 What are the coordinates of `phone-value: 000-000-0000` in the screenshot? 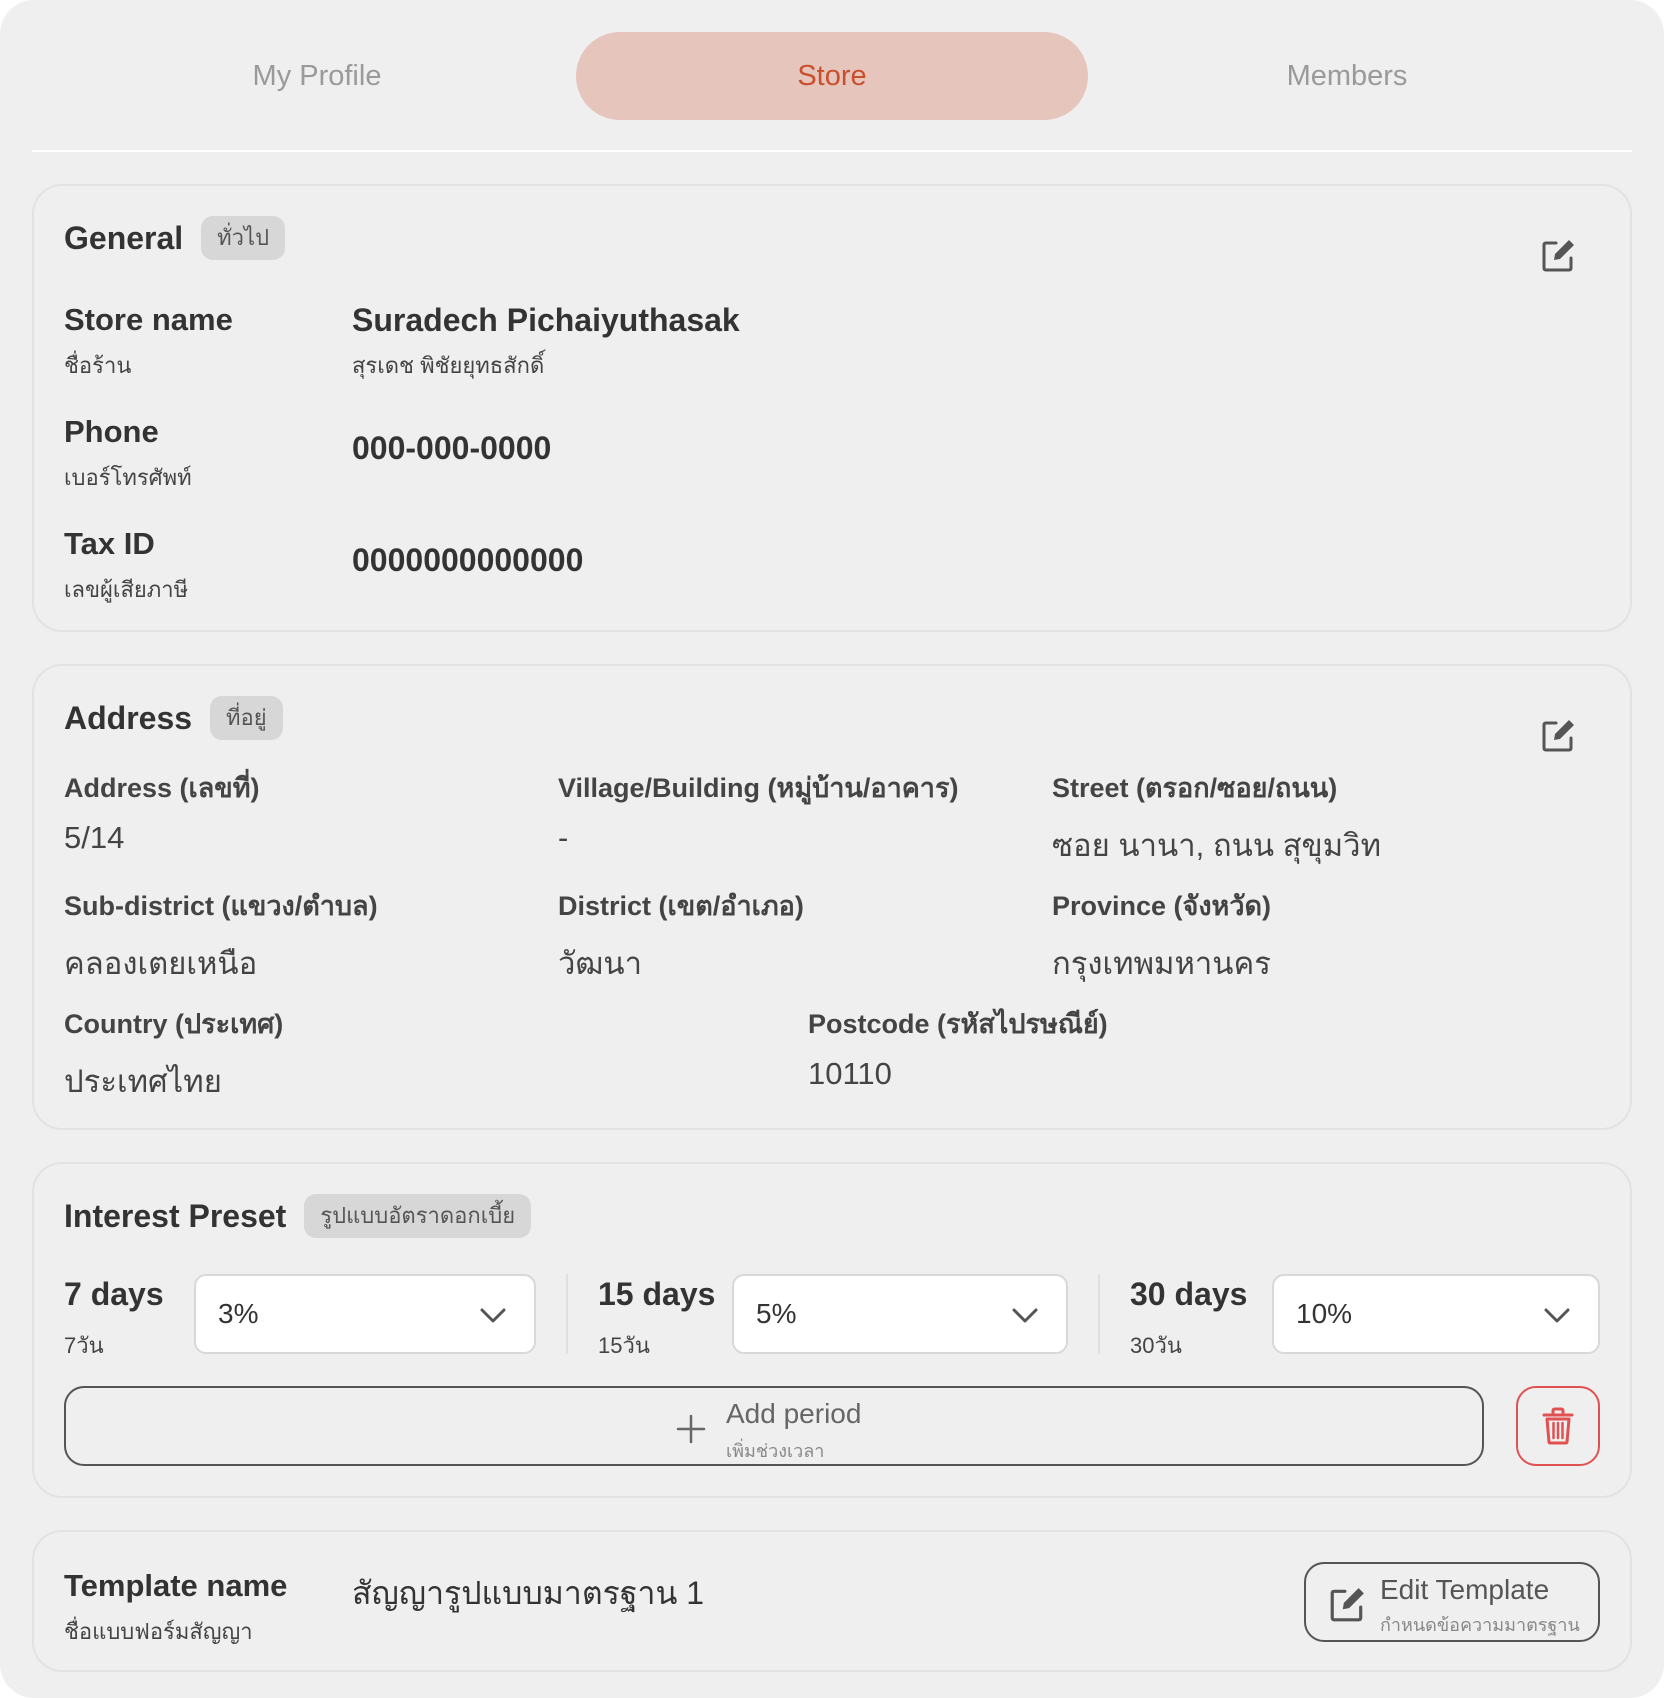 It's located at (452, 448).